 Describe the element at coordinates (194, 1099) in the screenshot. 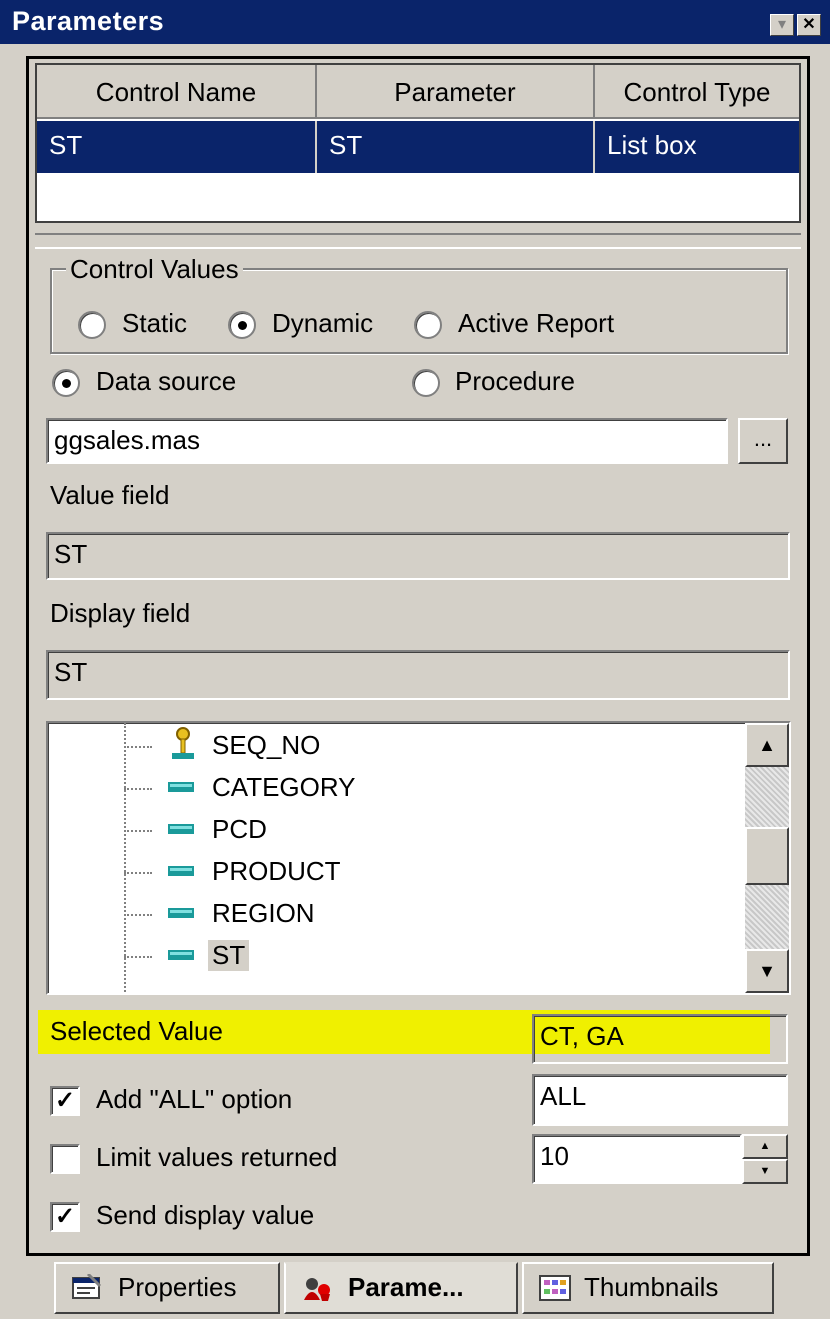

I see `add-all-label: Add "ALL" option` at that location.